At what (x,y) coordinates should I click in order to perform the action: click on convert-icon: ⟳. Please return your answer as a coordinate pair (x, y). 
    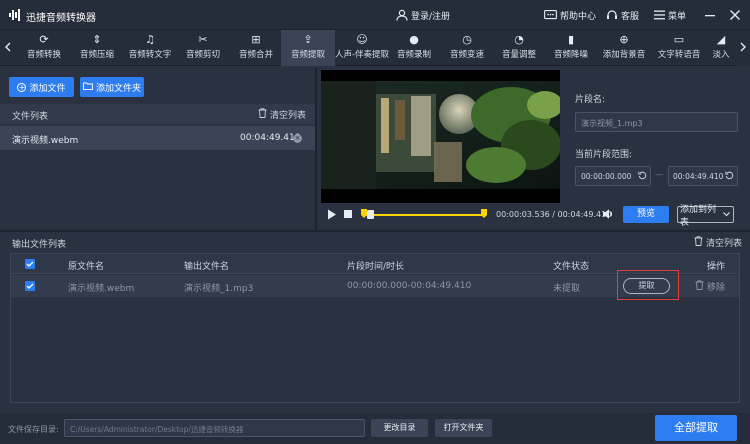
    Looking at the image, I should click on (44, 39).